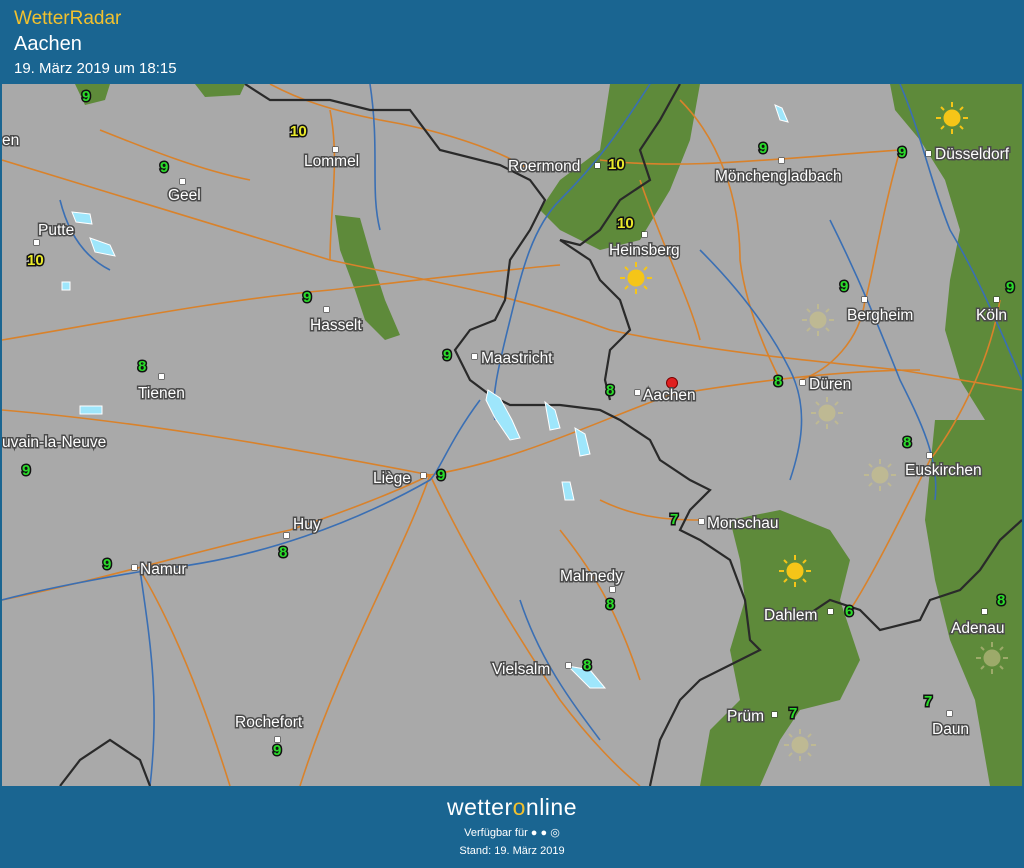 The width and height of the screenshot is (1024, 868). What do you see at coordinates (880, 315) in the screenshot?
I see `svg-text: Bergheim` at bounding box center [880, 315].